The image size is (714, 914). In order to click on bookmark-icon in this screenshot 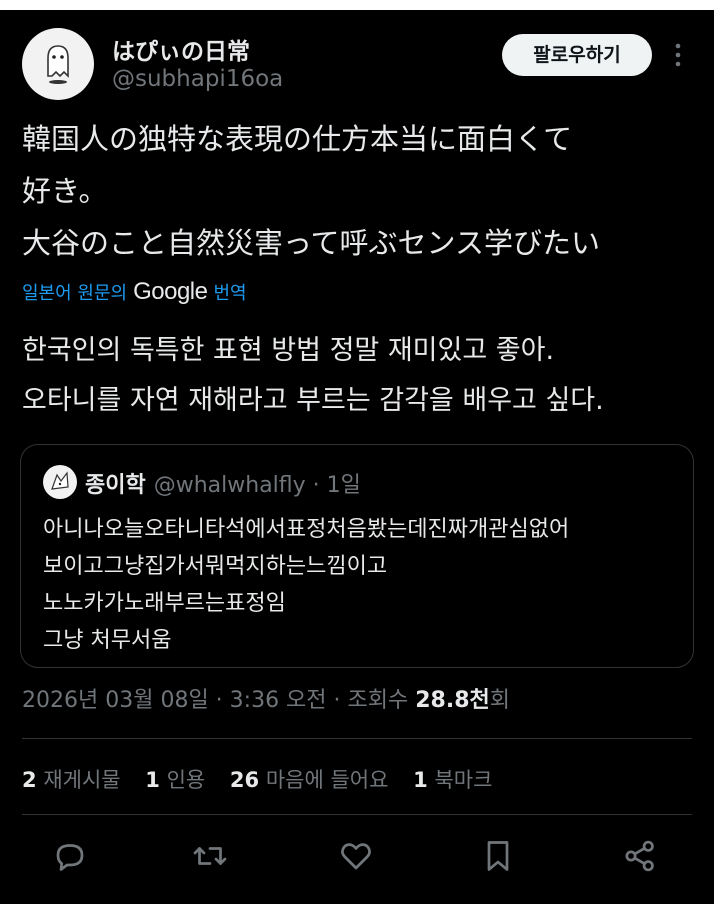, I will do `click(500, 858)`.